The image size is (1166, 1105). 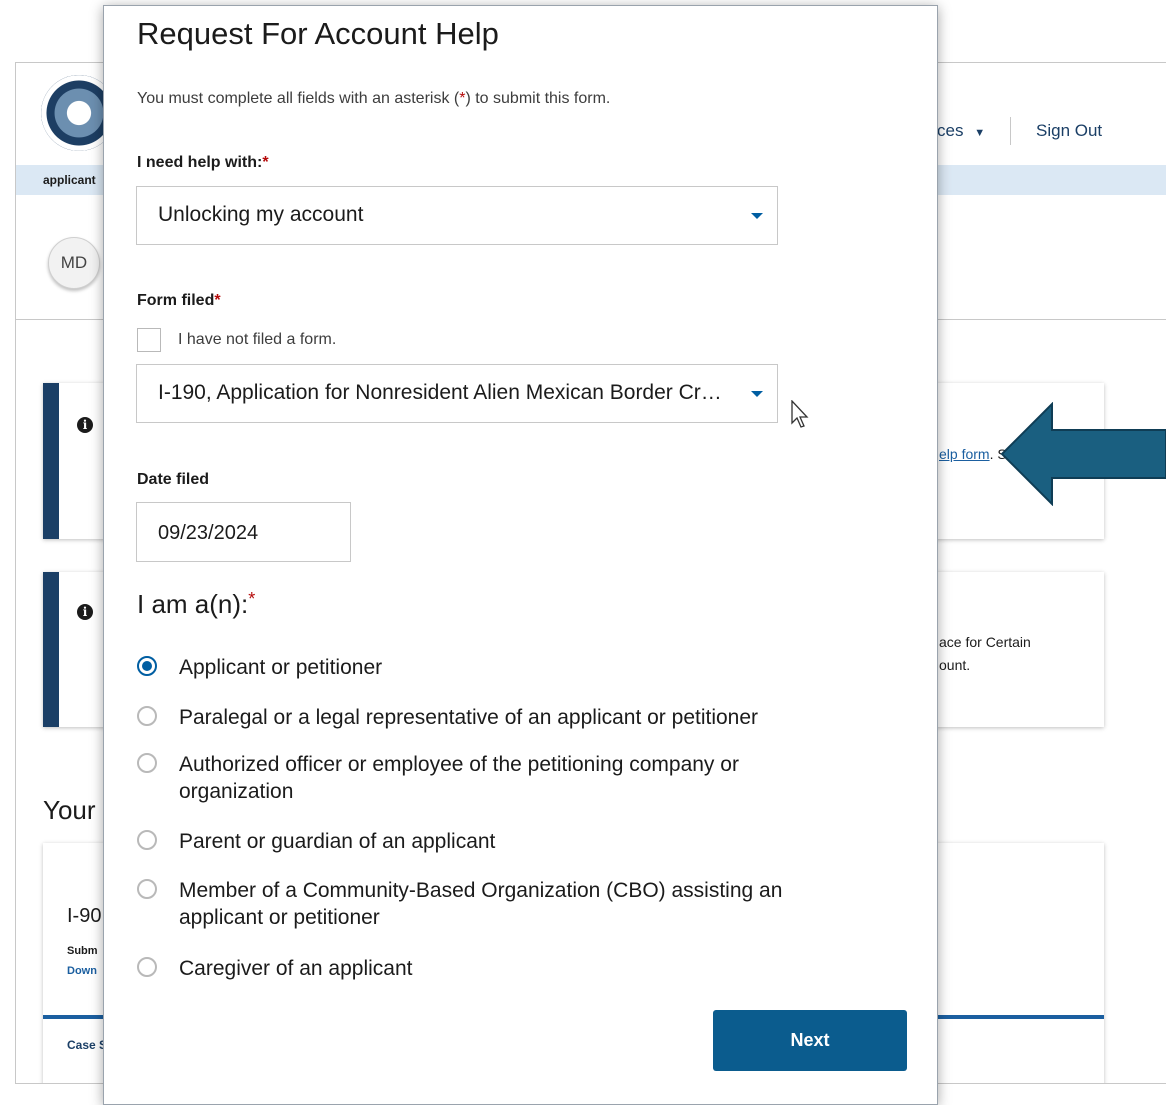 What do you see at coordinates (147, 666) in the screenshot?
I see `radio-button-selected` at bounding box center [147, 666].